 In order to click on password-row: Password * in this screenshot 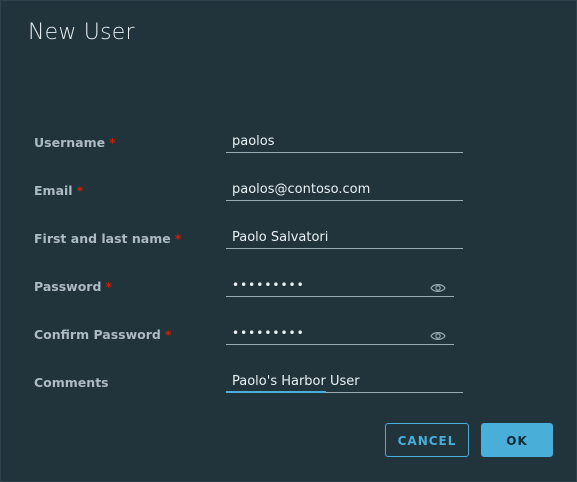, I will do `click(288, 289)`.